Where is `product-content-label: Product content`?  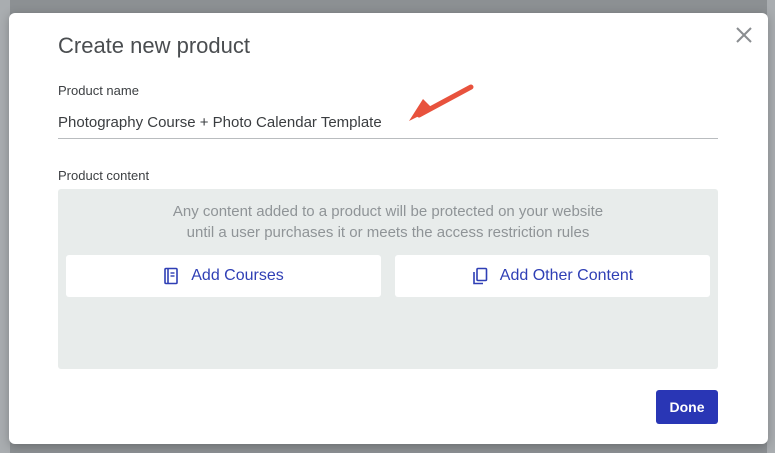 product-content-label: Product content is located at coordinates (104, 175).